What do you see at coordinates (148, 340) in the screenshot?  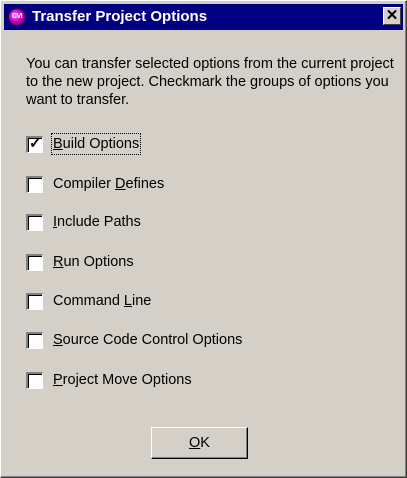 I see `option-label: Source Code Control Options` at bounding box center [148, 340].